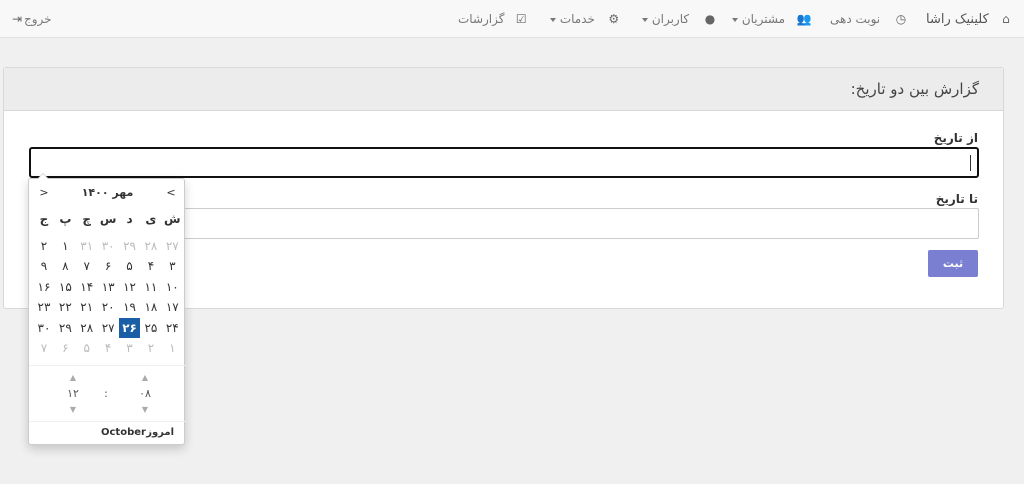 The width and height of the screenshot is (1024, 484). What do you see at coordinates (150, 287) in the screenshot?
I see `calendar-day: ۱۱` at bounding box center [150, 287].